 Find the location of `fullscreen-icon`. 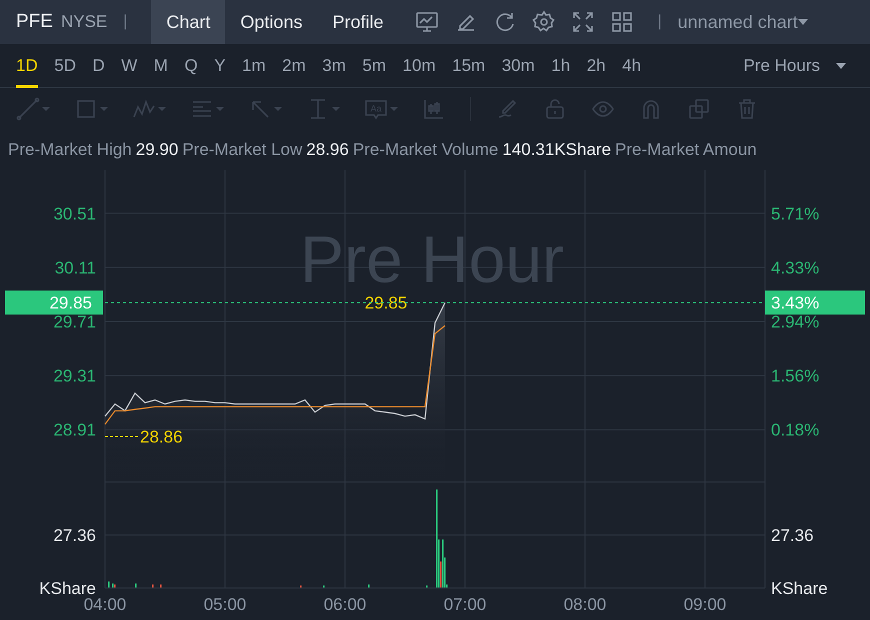

fullscreen-icon is located at coordinates (582, 22).